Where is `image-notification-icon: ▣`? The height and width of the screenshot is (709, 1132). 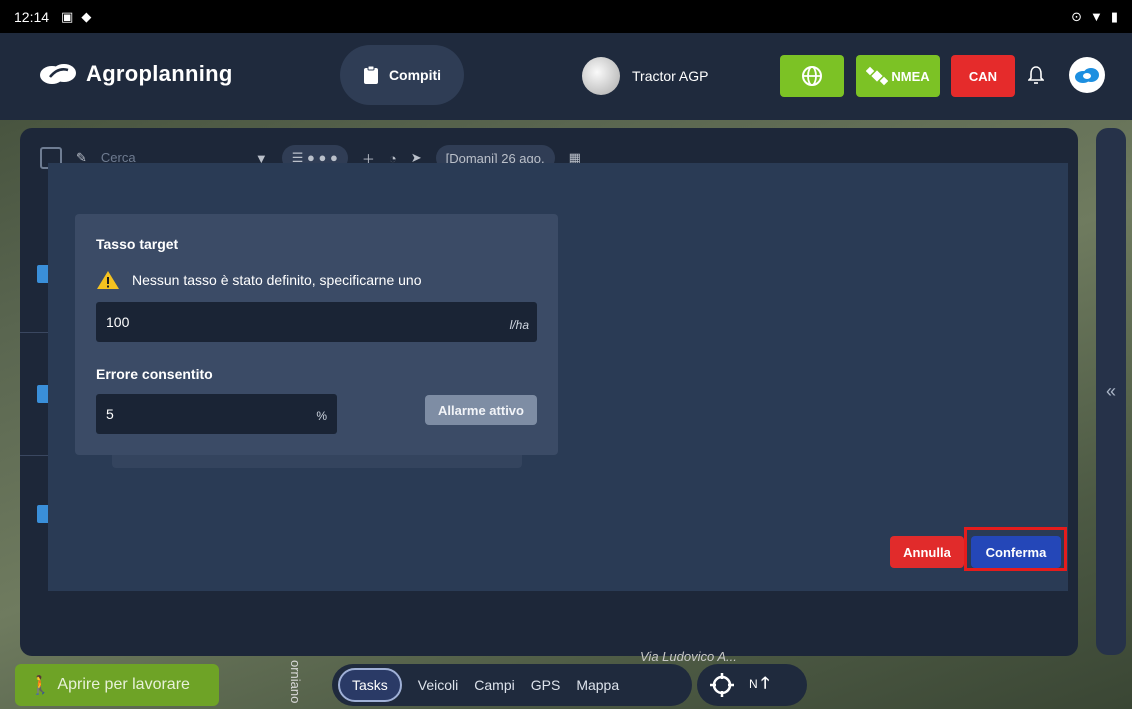 image-notification-icon: ▣ is located at coordinates (67, 16).